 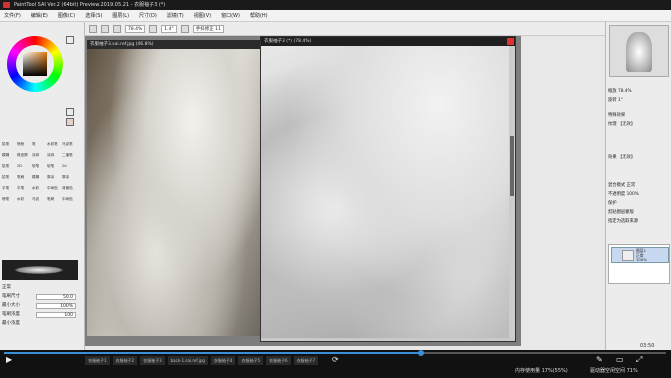 What do you see at coordinates (614, 371) in the screenshot?
I see `drive-status: 驱动器空闲空间 71%` at bounding box center [614, 371].